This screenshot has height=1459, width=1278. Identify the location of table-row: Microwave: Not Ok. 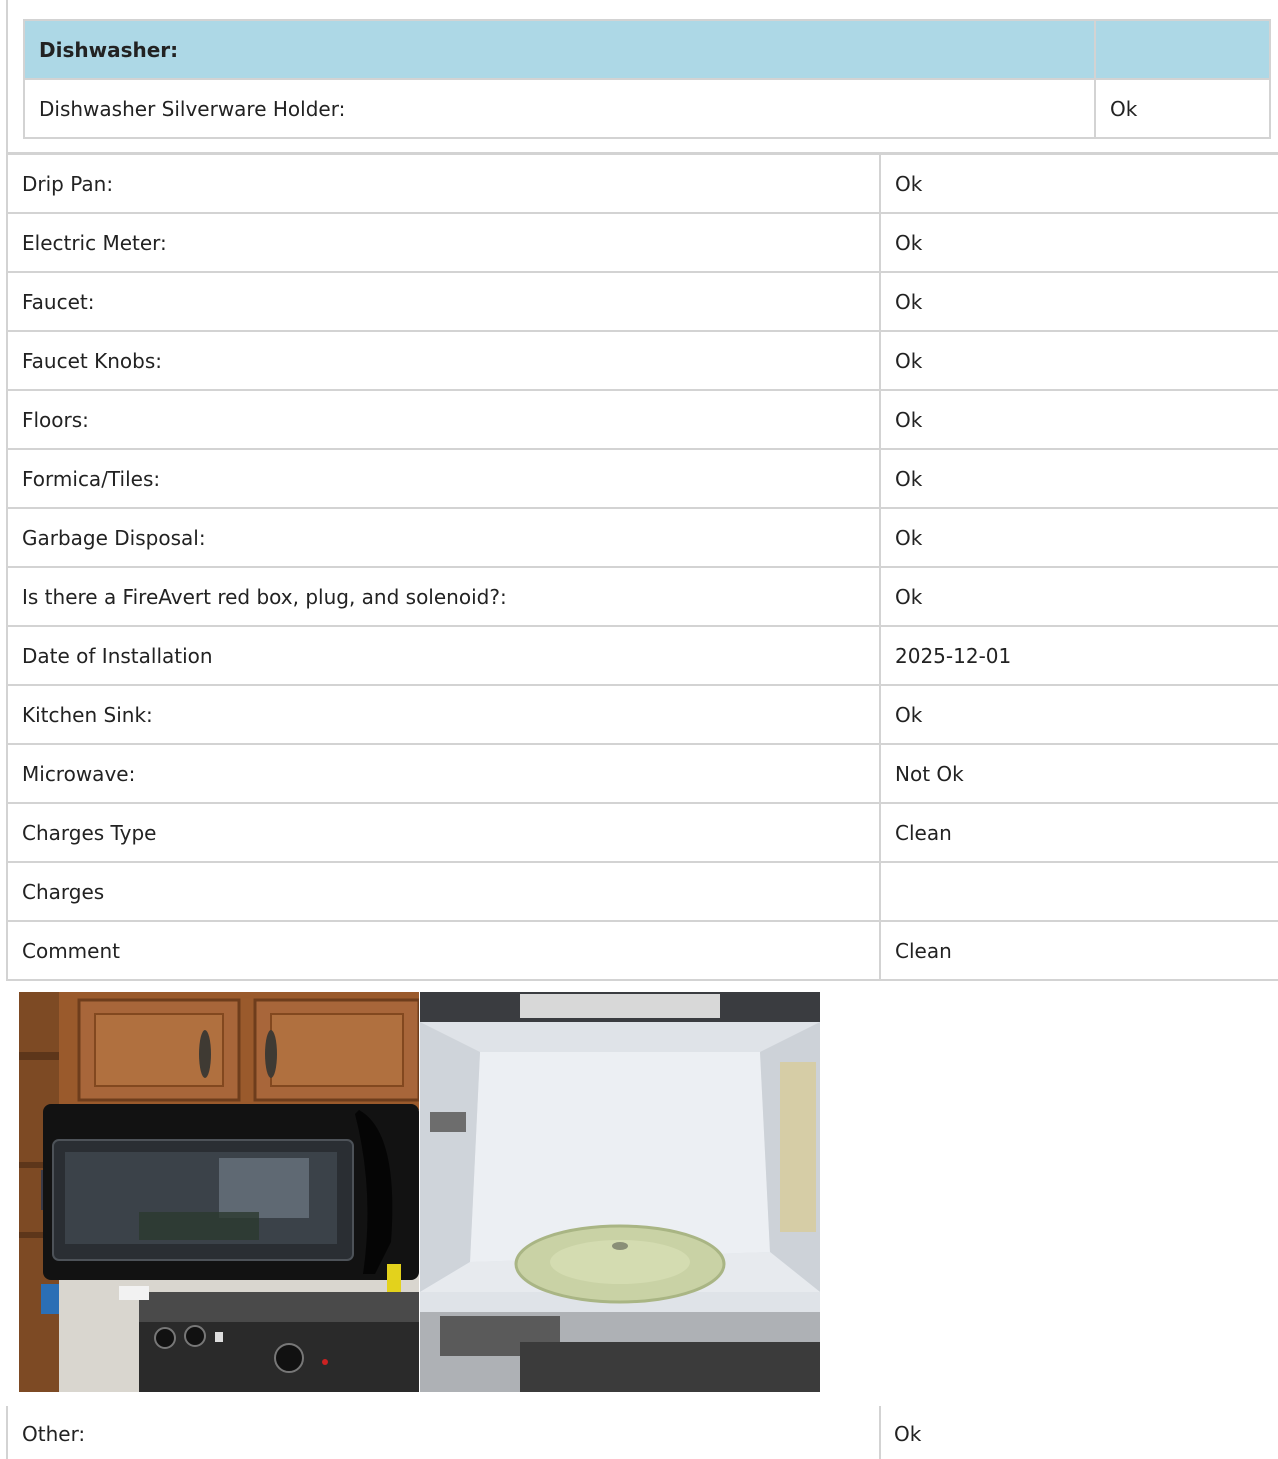
(642, 773).